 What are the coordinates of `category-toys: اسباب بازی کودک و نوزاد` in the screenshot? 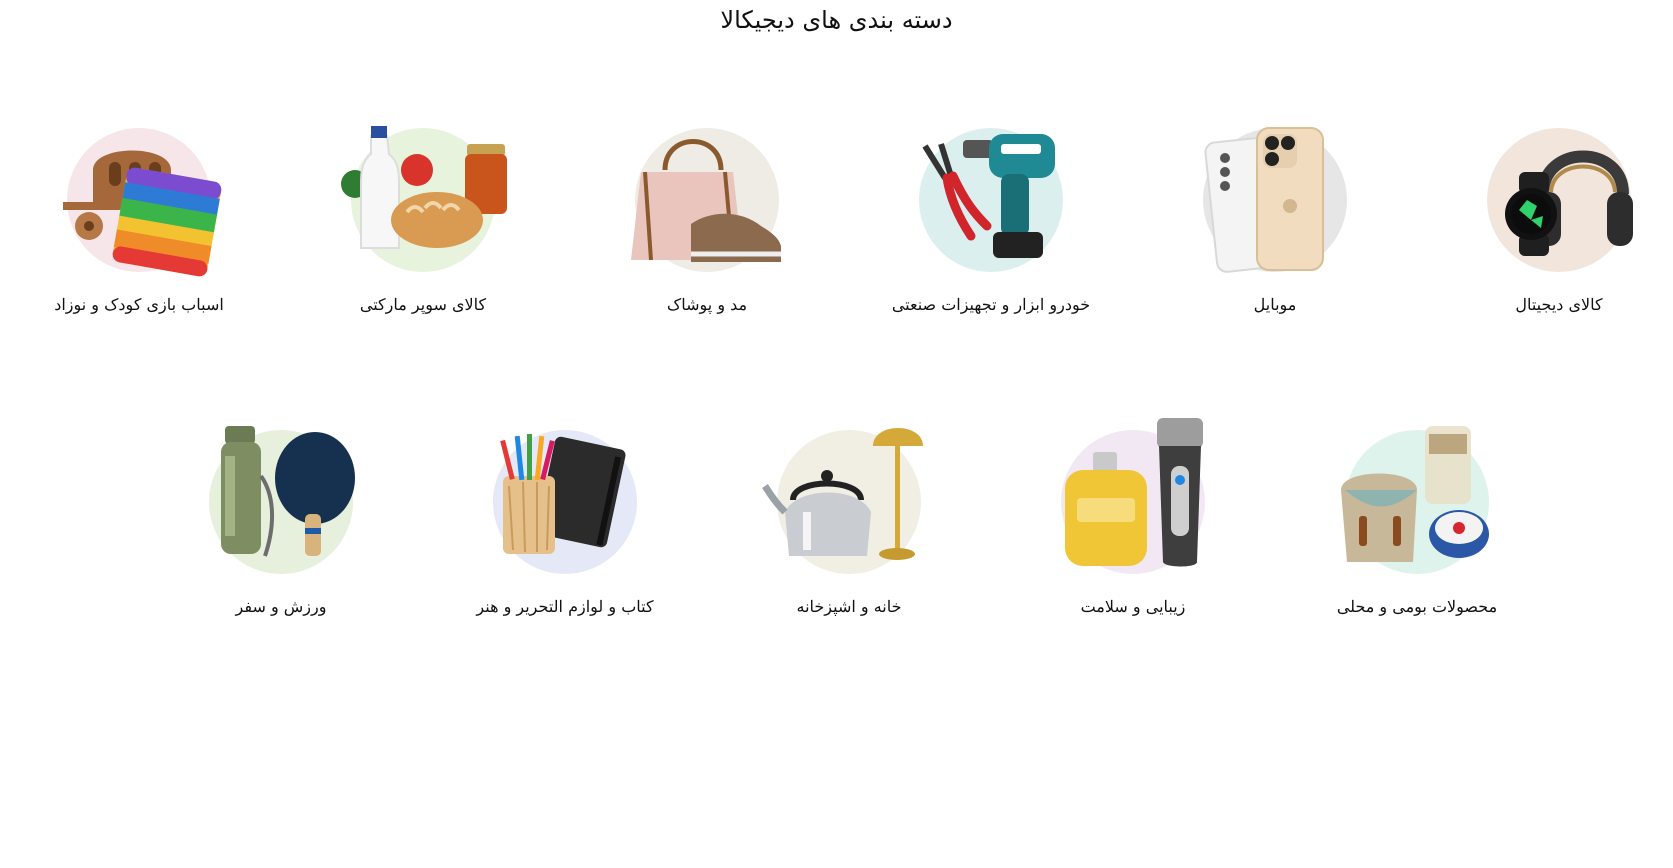 It's located at (139, 218).